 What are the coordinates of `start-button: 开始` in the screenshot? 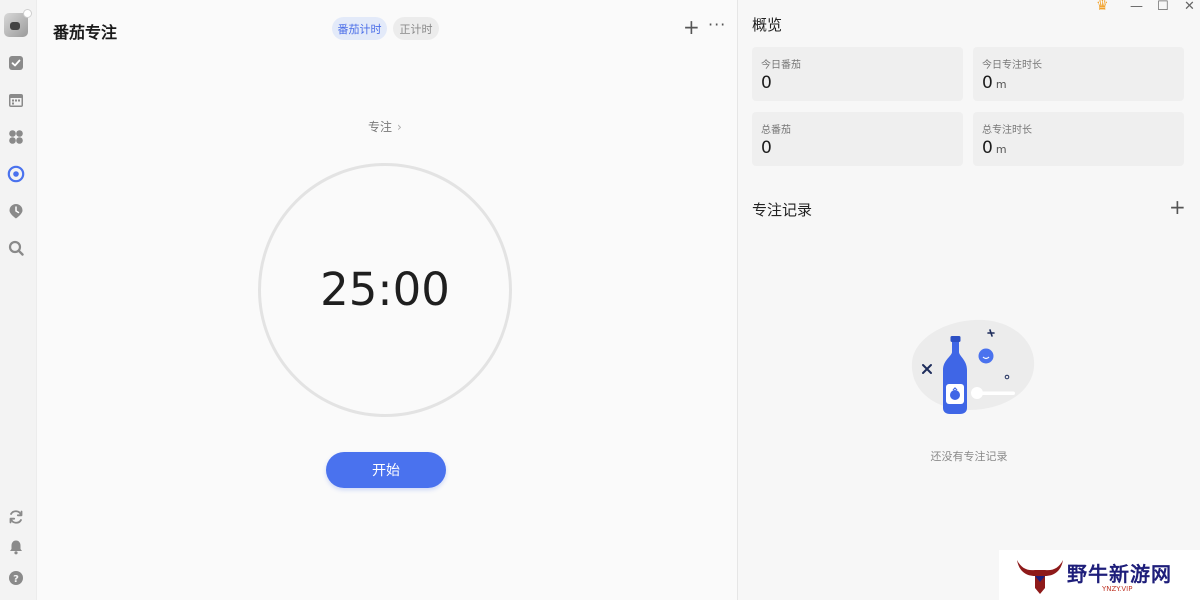 It's located at (386, 470).